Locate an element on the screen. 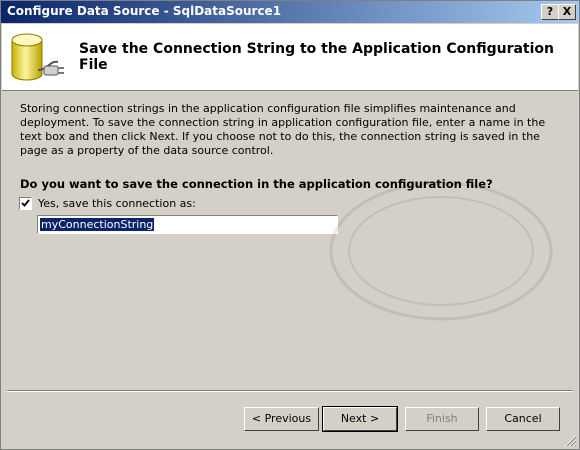  finish-button: Finish is located at coordinates (442, 419).